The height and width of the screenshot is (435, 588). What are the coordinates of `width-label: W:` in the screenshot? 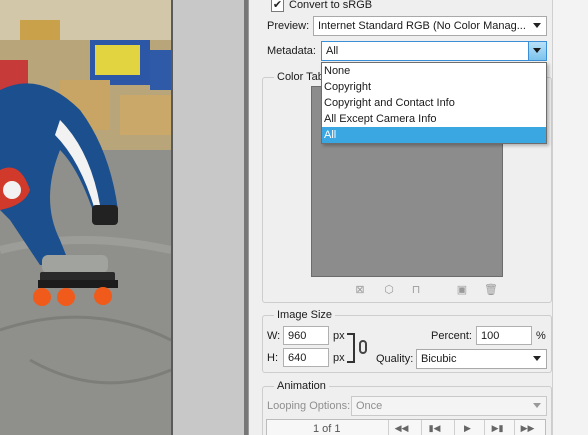 It's located at (274, 336).